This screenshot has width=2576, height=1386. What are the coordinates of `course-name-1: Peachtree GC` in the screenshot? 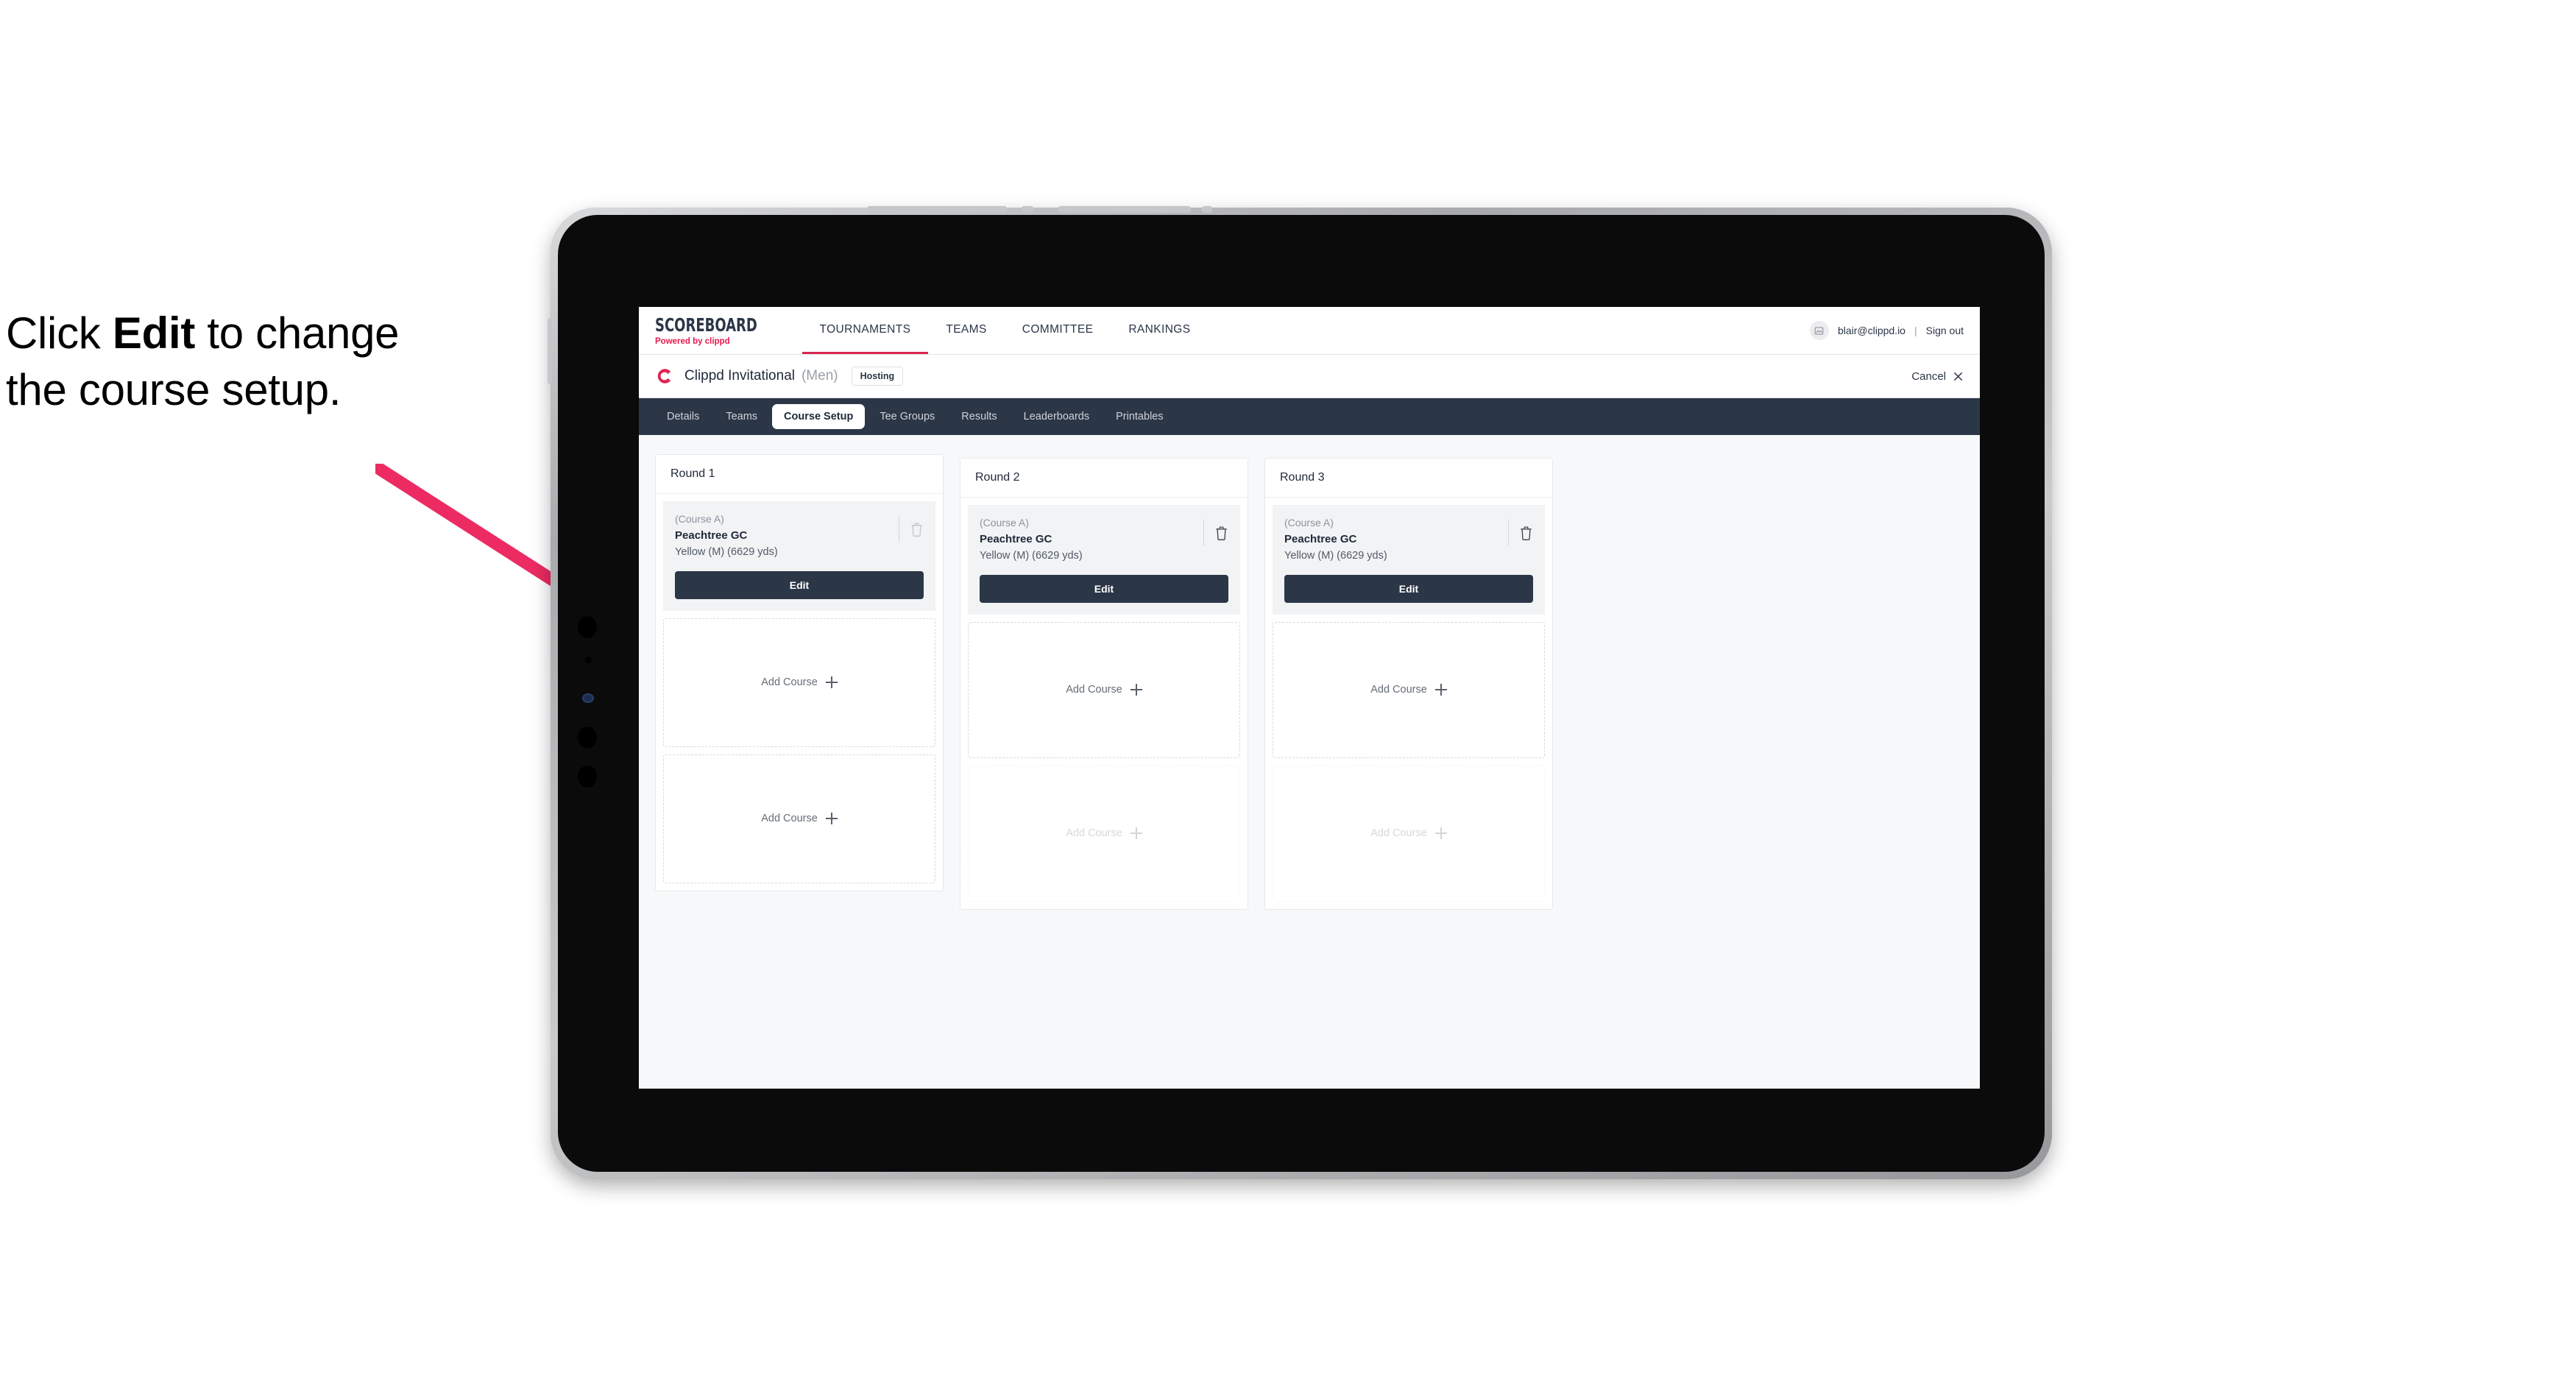 It's located at (711, 535).